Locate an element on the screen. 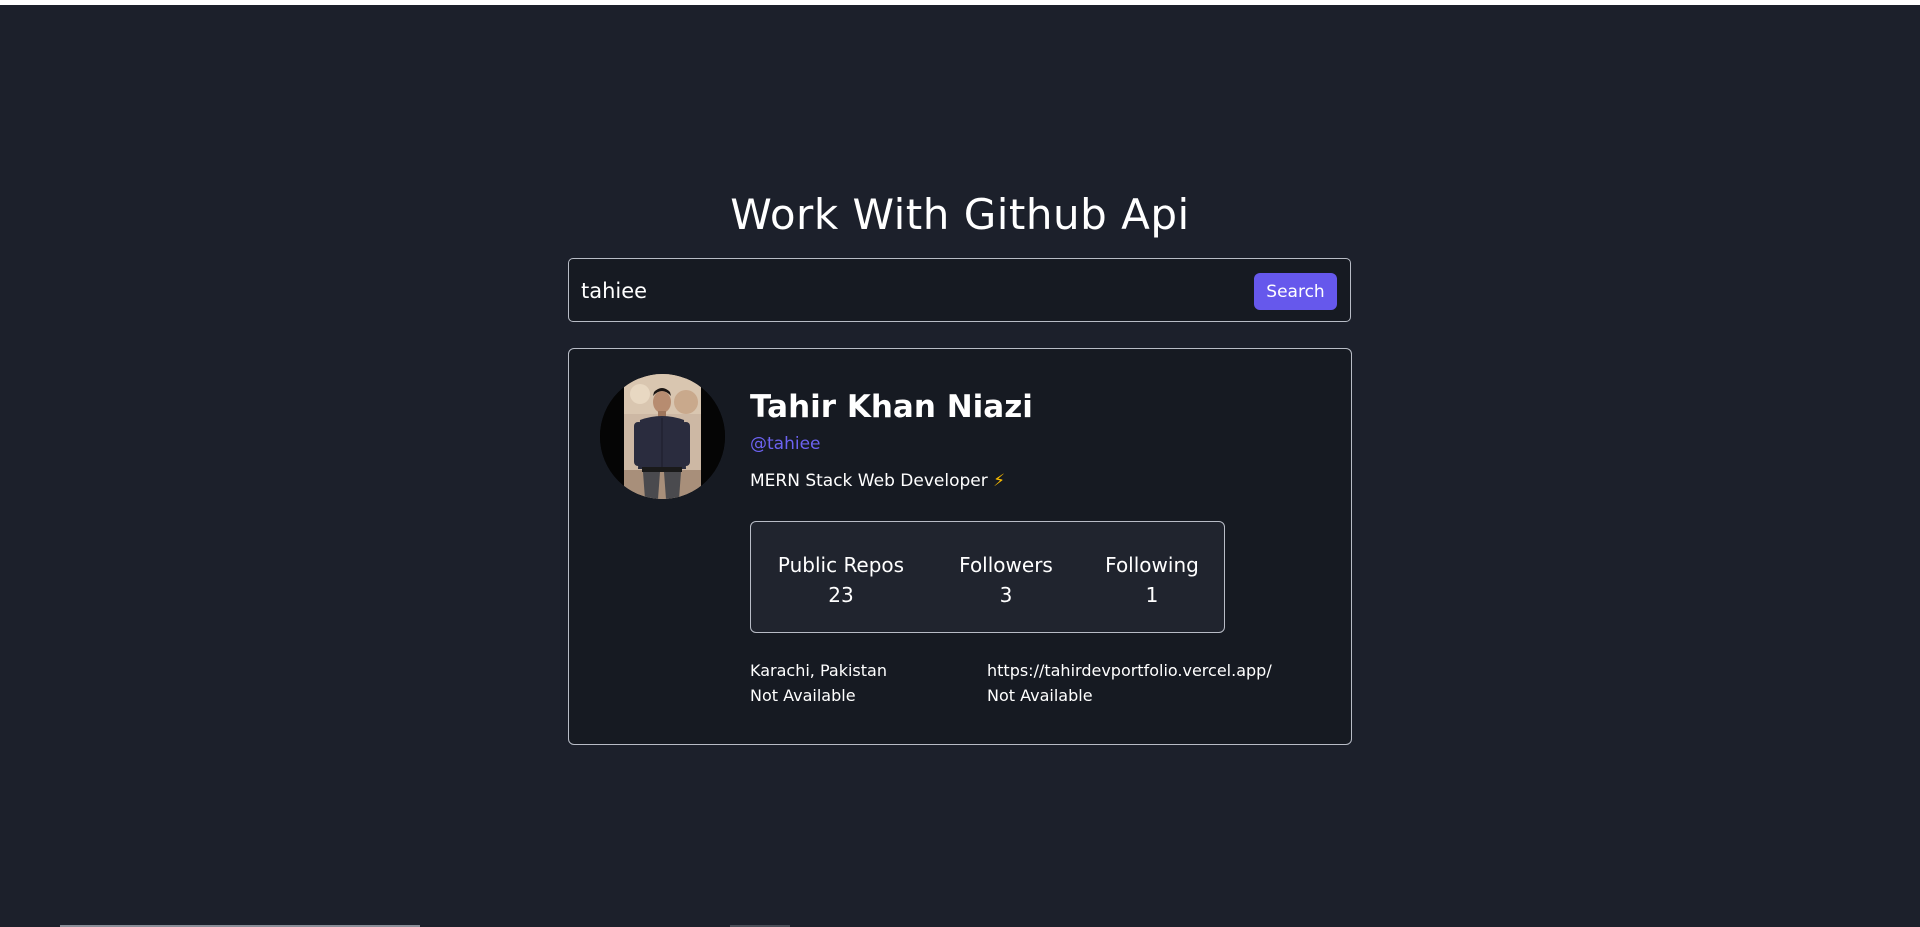 The width and height of the screenshot is (1920, 927). stat-value: 1 is located at coordinates (1152, 595).